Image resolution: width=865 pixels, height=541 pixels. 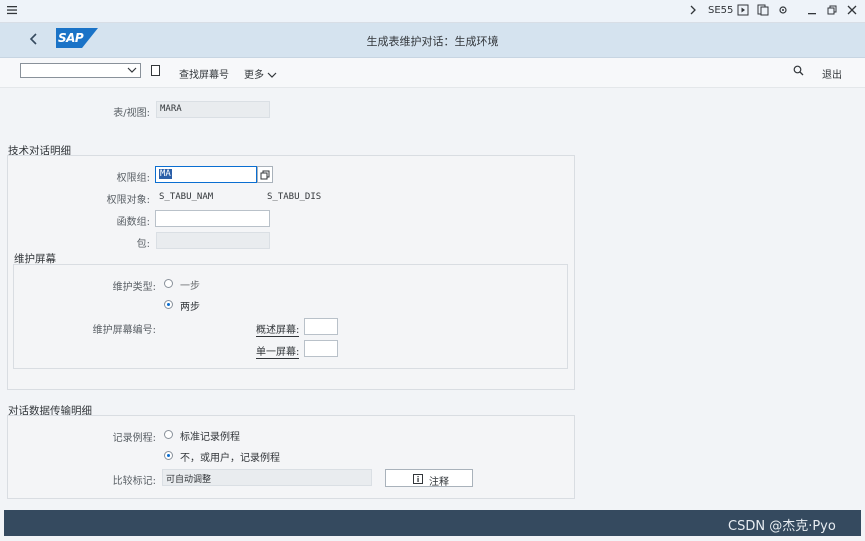 What do you see at coordinates (168, 304) in the screenshot?
I see `two-step-radio` at bounding box center [168, 304].